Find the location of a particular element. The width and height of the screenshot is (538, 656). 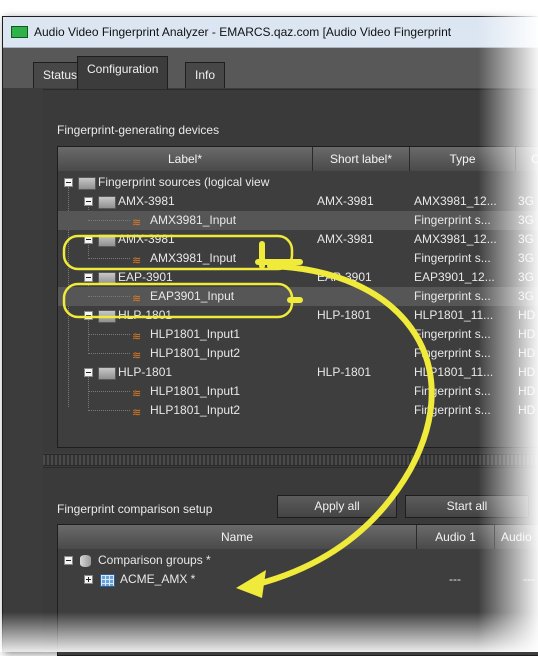

column-header-name: Name is located at coordinates (237, 537).